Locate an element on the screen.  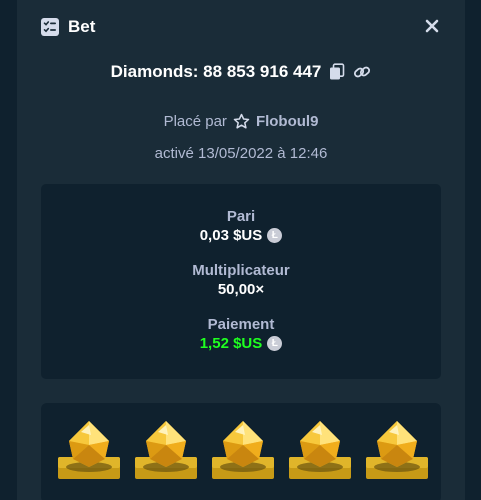
placed-by-line: Placé par Floboul9 is located at coordinates (241, 121).